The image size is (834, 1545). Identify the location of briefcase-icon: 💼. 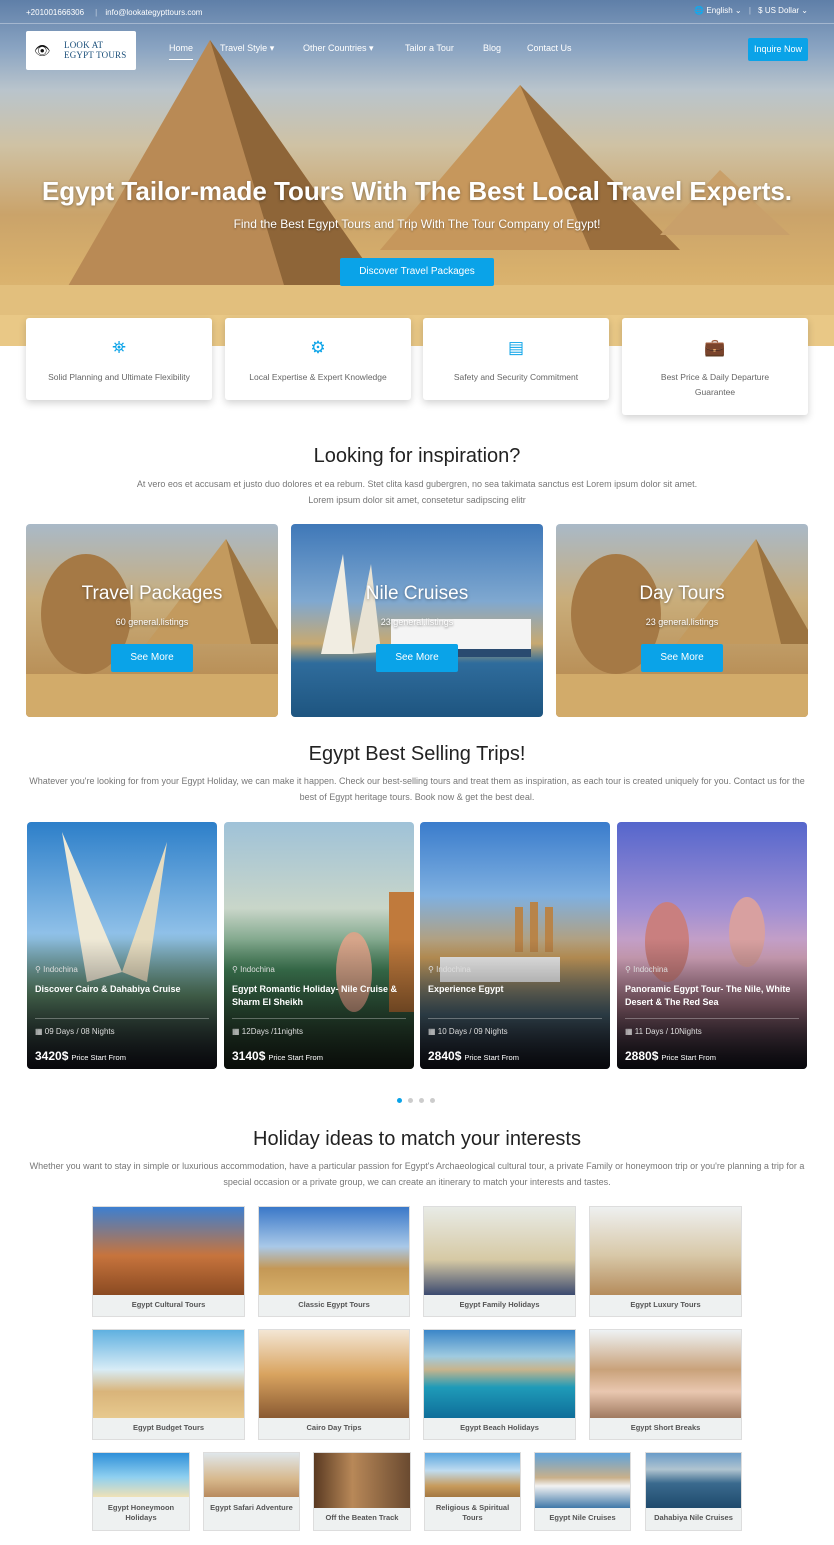
(715, 347).